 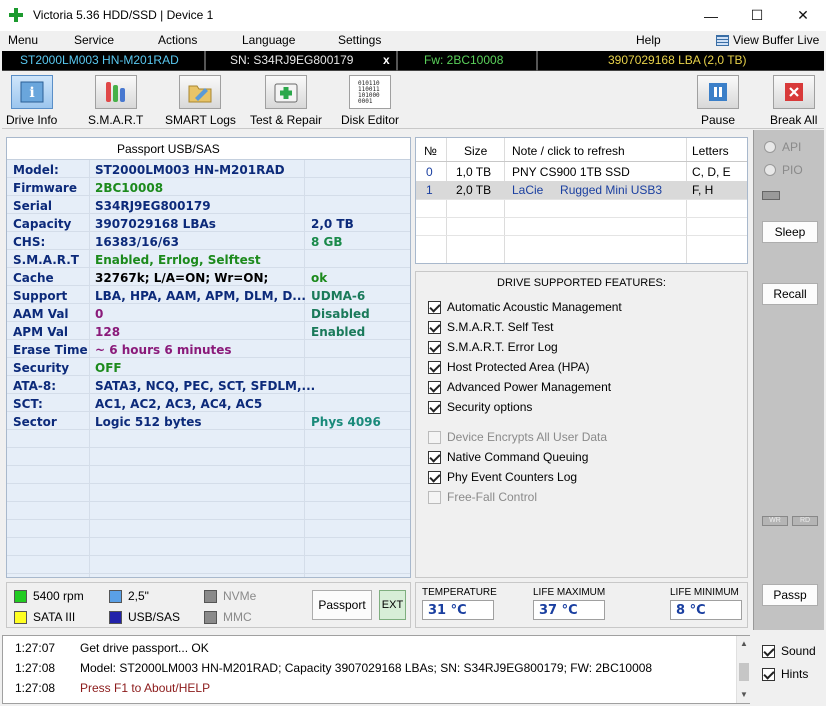 I want to click on pause-label: Pause, so click(x=718, y=120).